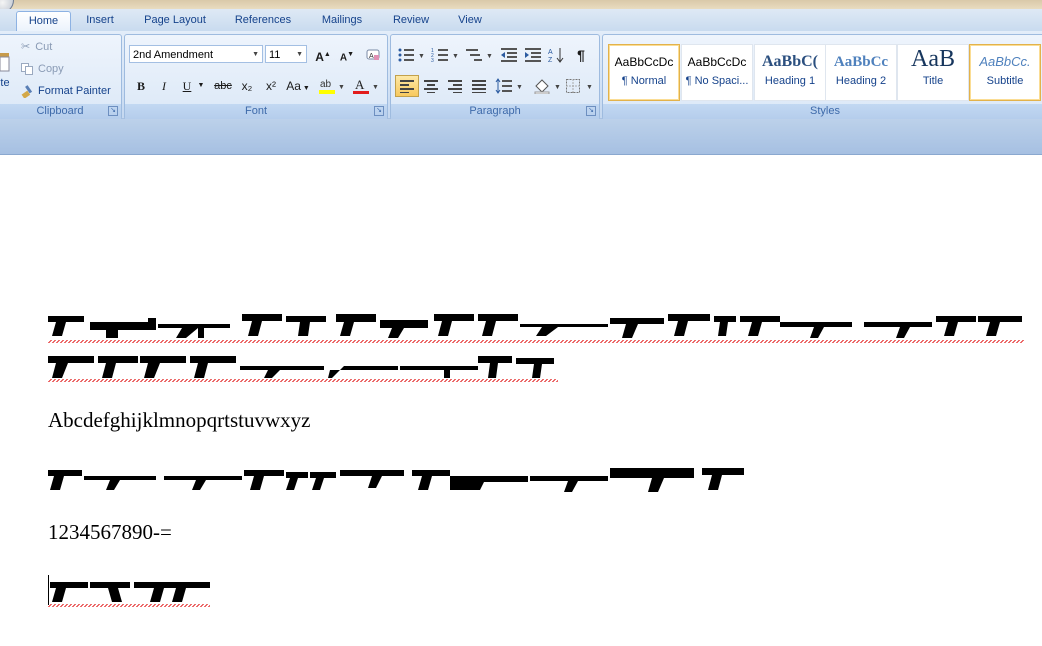 The width and height of the screenshot is (1042, 646). What do you see at coordinates (179, 420) in the screenshot?
I see `alphabet-text: Abcdefghijklmnopqrtstuvwxyz` at bounding box center [179, 420].